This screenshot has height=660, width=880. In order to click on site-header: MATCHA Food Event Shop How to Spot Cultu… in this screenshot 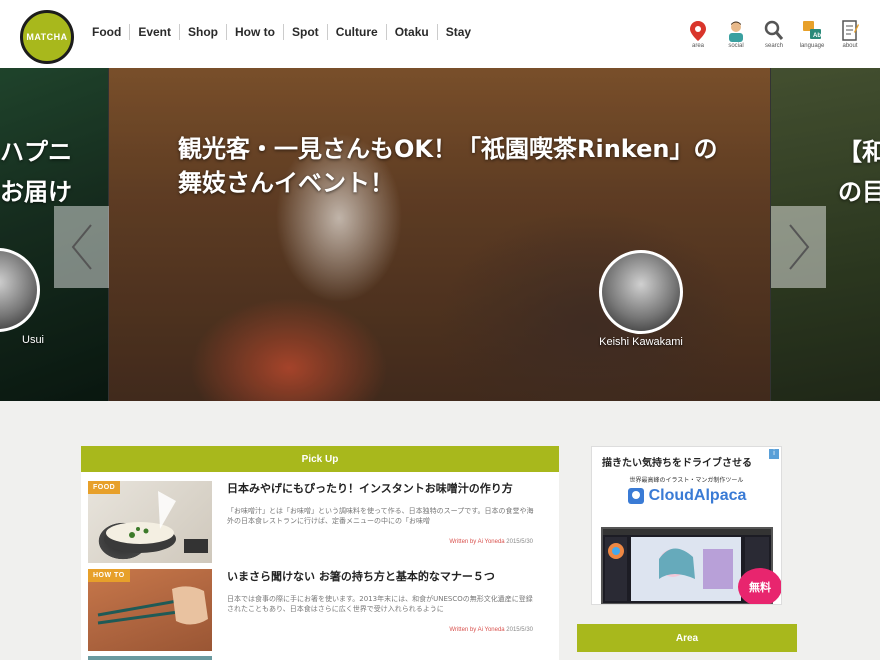, I will do `click(440, 34)`.